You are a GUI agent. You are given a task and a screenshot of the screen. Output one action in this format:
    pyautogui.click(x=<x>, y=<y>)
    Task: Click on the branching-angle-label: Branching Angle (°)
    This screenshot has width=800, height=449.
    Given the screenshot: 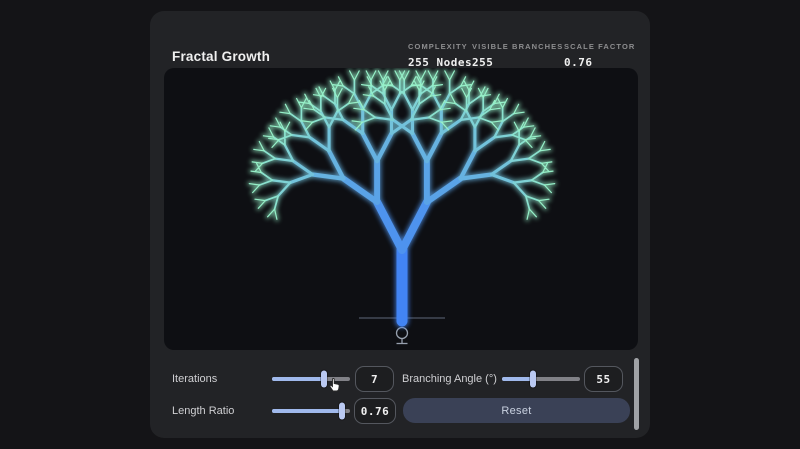 What is the action you would take?
    pyautogui.click(x=449, y=379)
    